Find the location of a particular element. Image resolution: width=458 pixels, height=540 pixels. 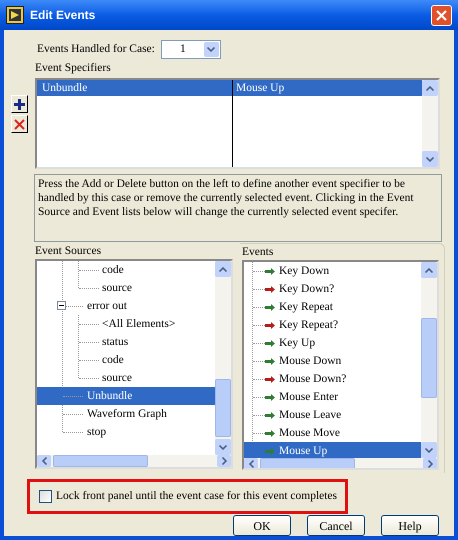

event-label: Mouse Enter is located at coordinates (308, 397).